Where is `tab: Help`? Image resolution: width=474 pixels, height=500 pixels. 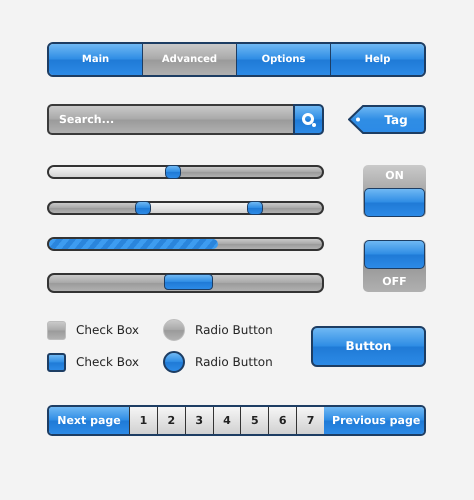
tab: Help is located at coordinates (377, 59).